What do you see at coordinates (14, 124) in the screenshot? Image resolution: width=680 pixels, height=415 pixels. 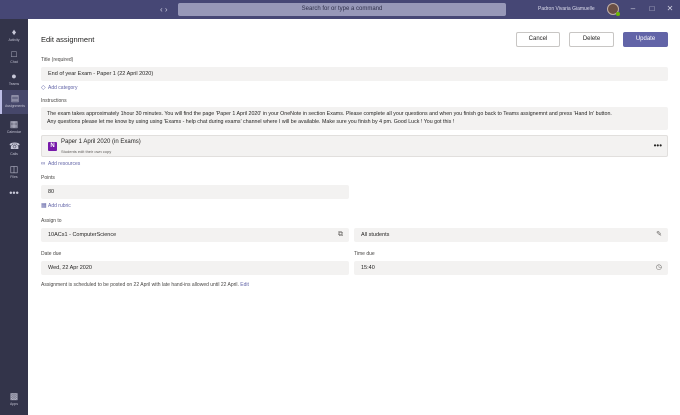 I see `calendar-icon: ▦` at bounding box center [14, 124].